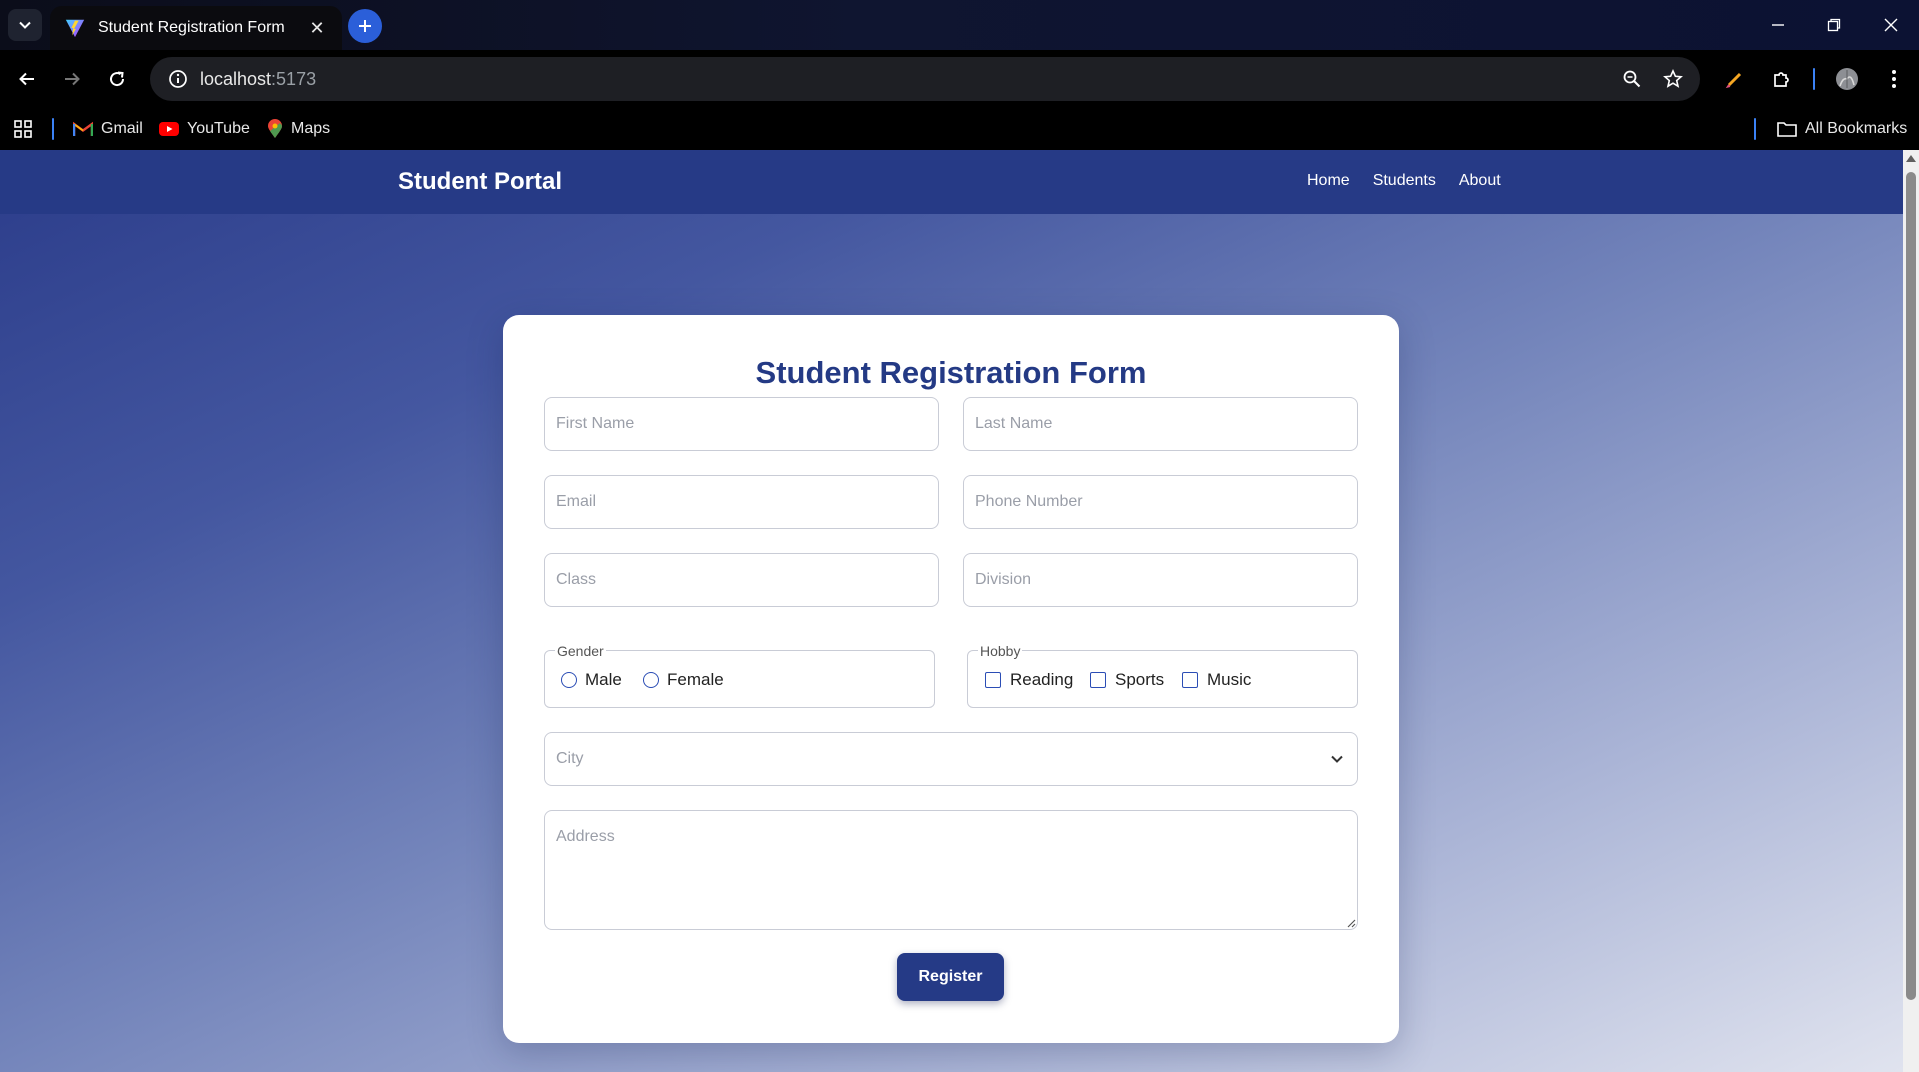  I want to click on gender-fieldset: Gender Male Female, so click(739, 675).